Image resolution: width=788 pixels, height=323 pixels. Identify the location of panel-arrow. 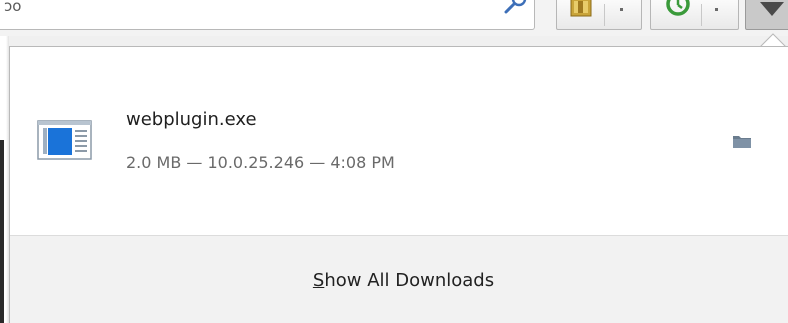
(773, 40).